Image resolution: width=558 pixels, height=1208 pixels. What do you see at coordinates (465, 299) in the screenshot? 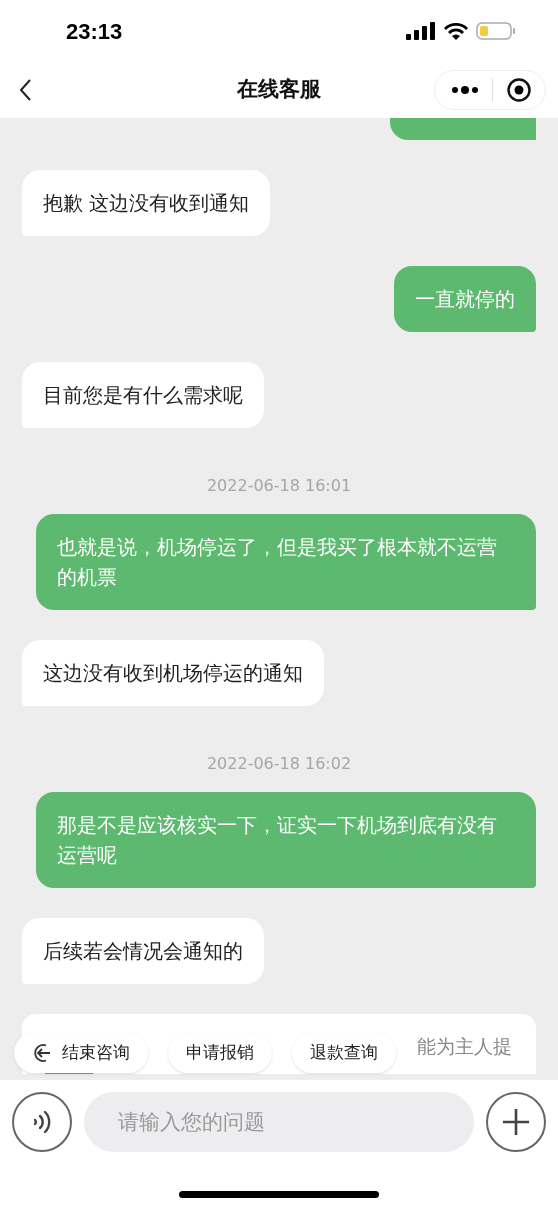
I see `message-bubble: 一直就停的` at bounding box center [465, 299].